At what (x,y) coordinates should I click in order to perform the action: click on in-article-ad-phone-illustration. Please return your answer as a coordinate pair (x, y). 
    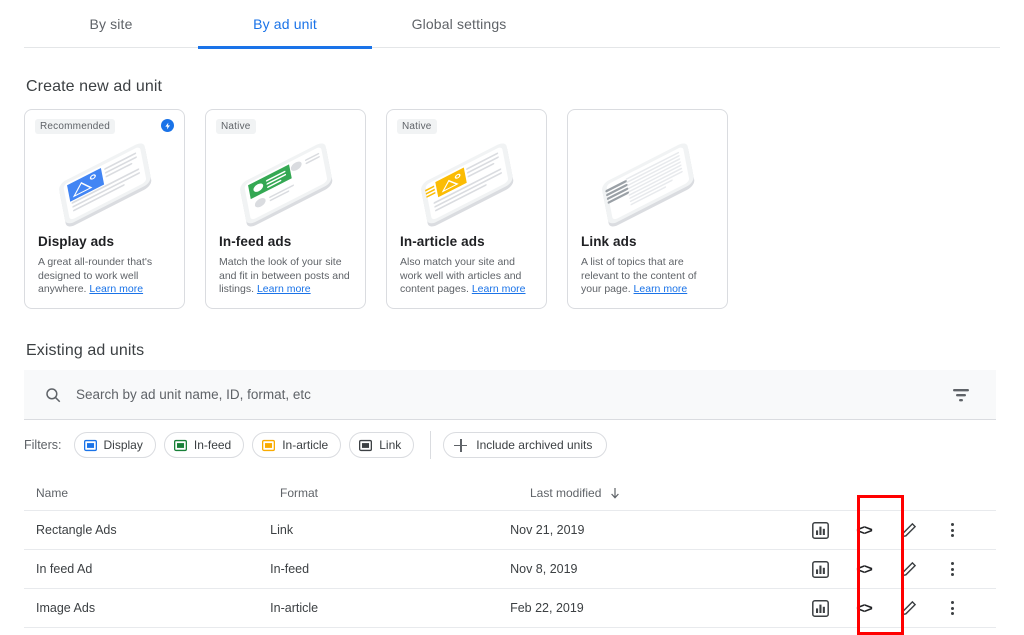
    Looking at the image, I should click on (466, 184).